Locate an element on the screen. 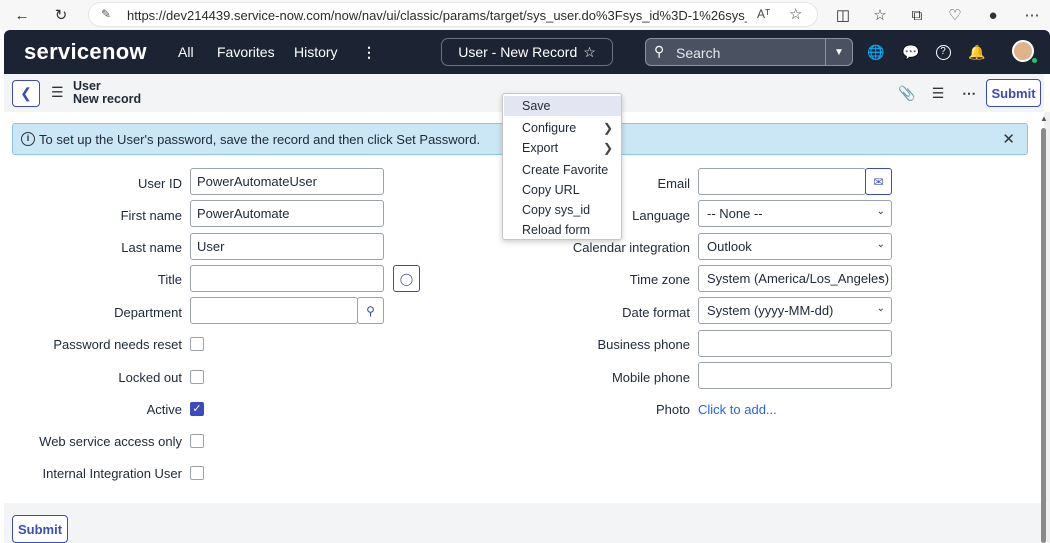 The height and width of the screenshot is (543, 1050). menu-item-create-favorite: Create Favorite is located at coordinates (562, 170).